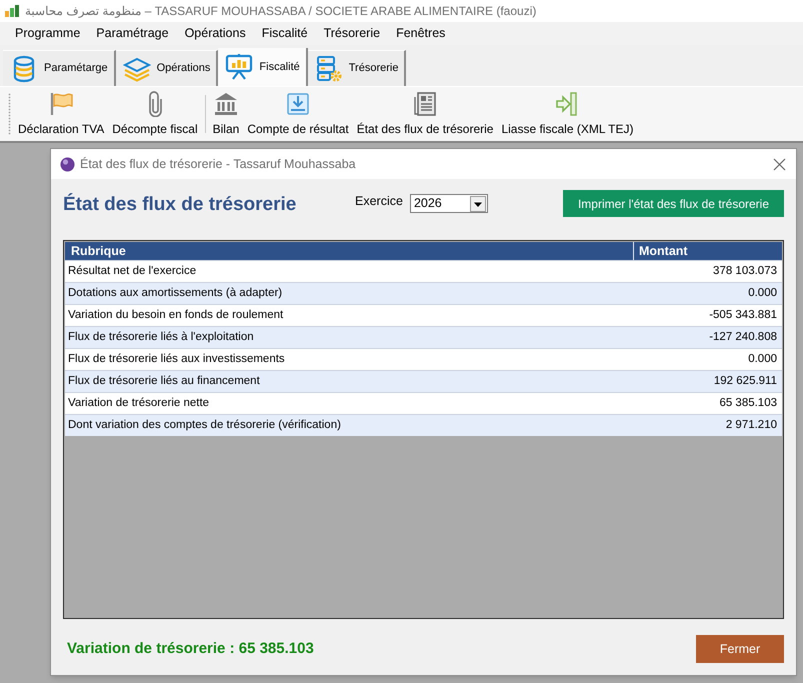  What do you see at coordinates (708, 251) in the screenshot?
I see `column-header: Montant` at bounding box center [708, 251].